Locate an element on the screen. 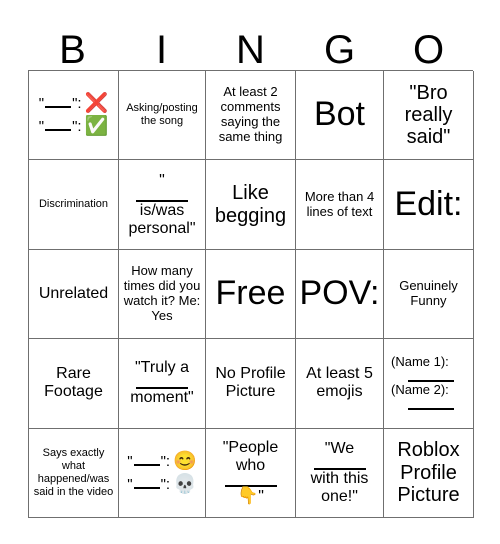  smiling-face-with-smiling-eyes-emoji: 😊 is located at coordinates (185, 461).